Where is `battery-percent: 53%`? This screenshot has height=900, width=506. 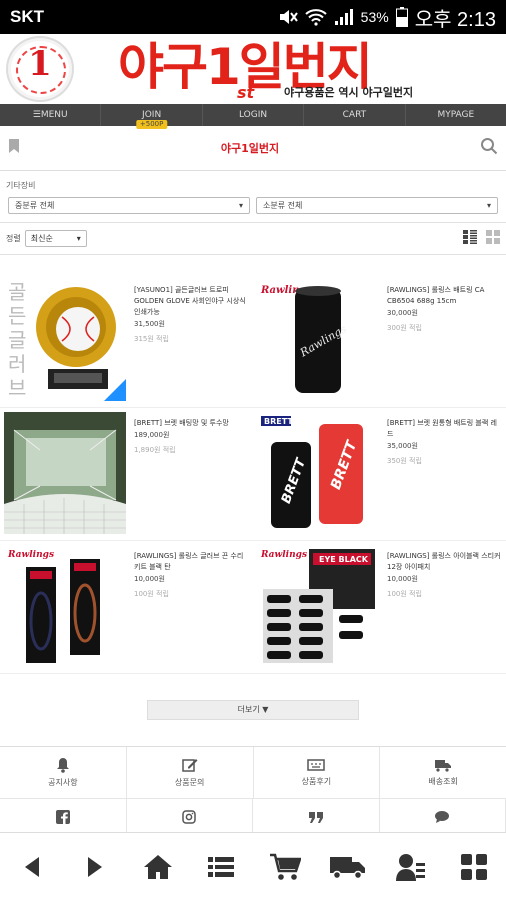 battery-percent: 53% is located at coordinates (374, 17).